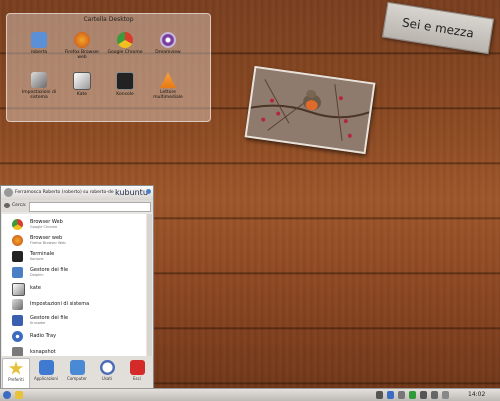 This screenshot has height=401, width=500. What do you see at coordinates (250, 394) in the screenshot?
I see `taskbar: 14:02` at bounding box center [250, 394].